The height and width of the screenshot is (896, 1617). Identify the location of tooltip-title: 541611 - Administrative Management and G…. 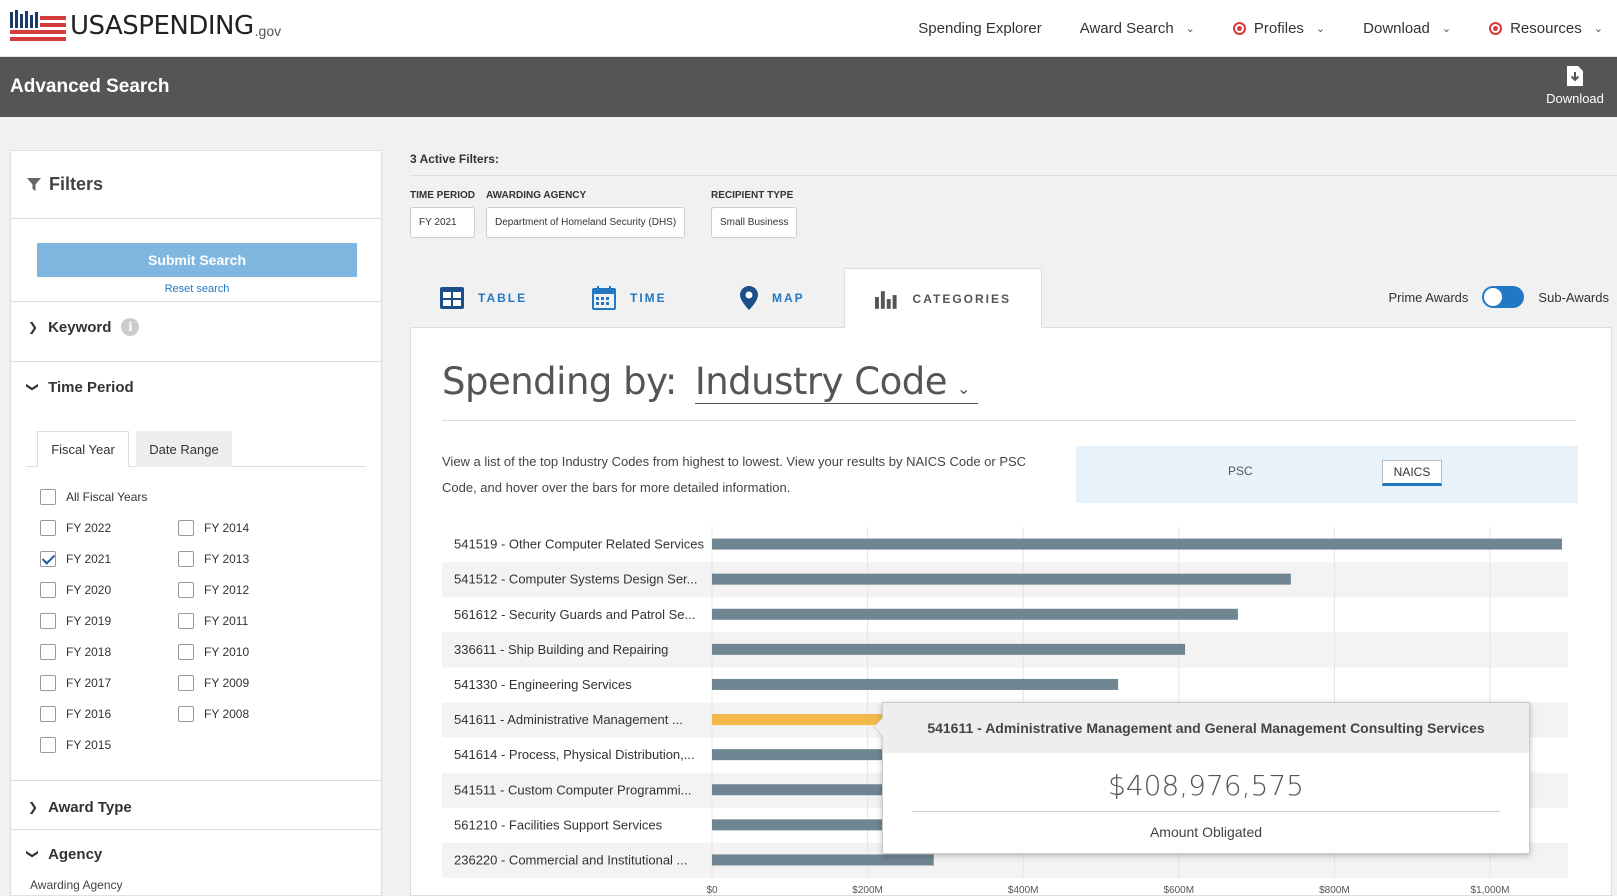
(1206, 728).